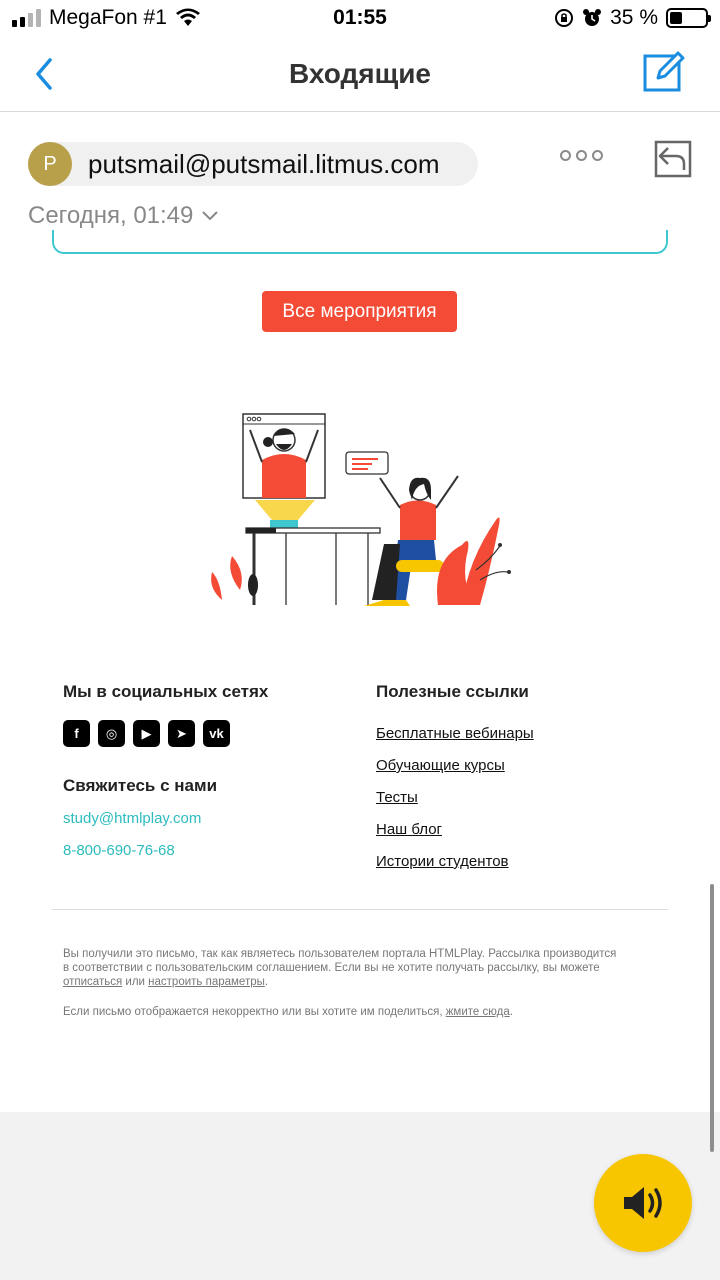 This screenshot has width=720, height=1280. What do you see at coordinates (564, 18) in the screenshot?
I see `orientation-lock-icon` at bounding box center [564, 18].